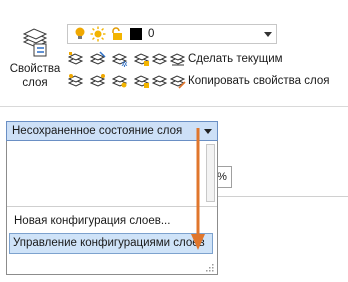  I want to click on layer-properties-icon, so click(35, 42).